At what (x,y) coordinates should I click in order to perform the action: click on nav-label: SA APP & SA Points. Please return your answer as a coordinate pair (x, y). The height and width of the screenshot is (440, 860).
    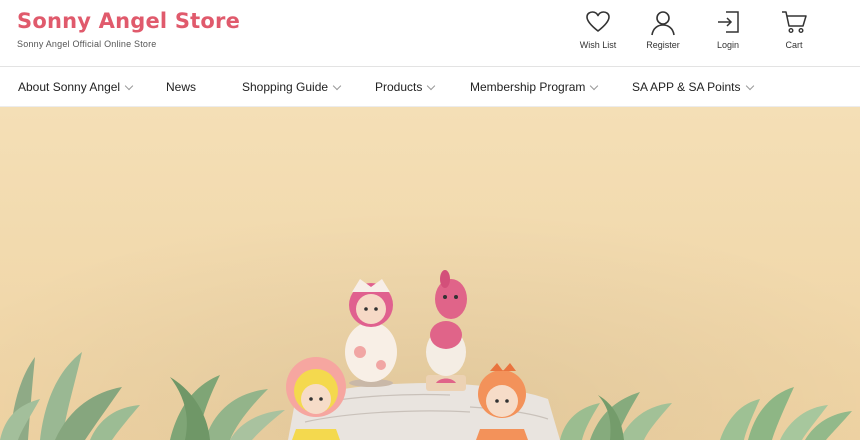
    Looking at the image, I should click on (686, 87).